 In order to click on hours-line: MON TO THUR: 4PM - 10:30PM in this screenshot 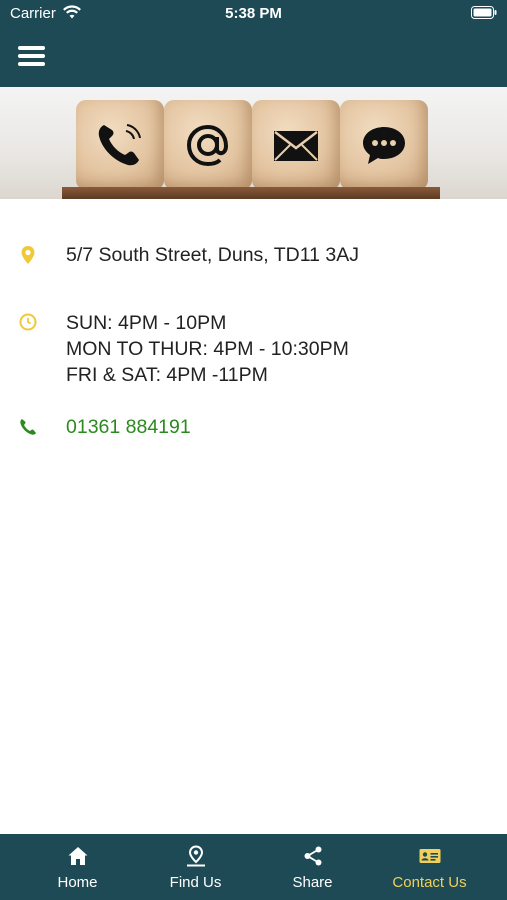, I will do `click(207, 349)`.